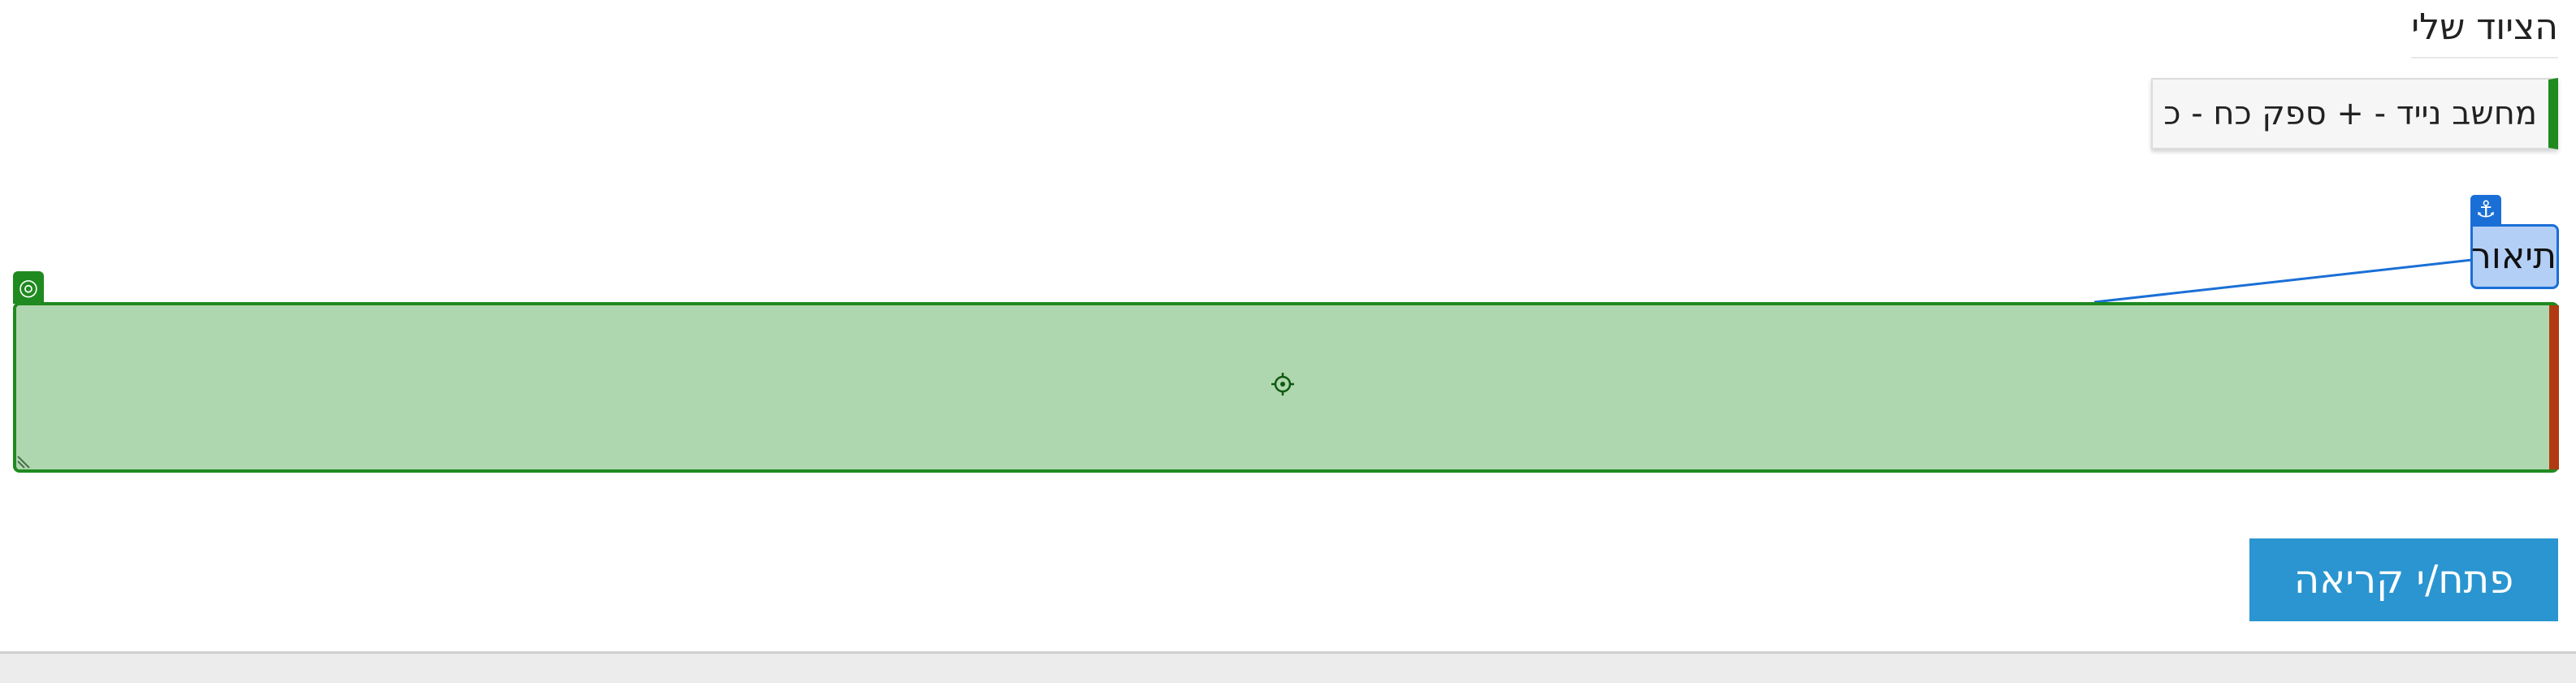 This screenshot has width=2576, height=683. Describe the element at coordinates (2484, 30) in the screenshot. I see `equipment-section-title: הציוד שלי` at that location.